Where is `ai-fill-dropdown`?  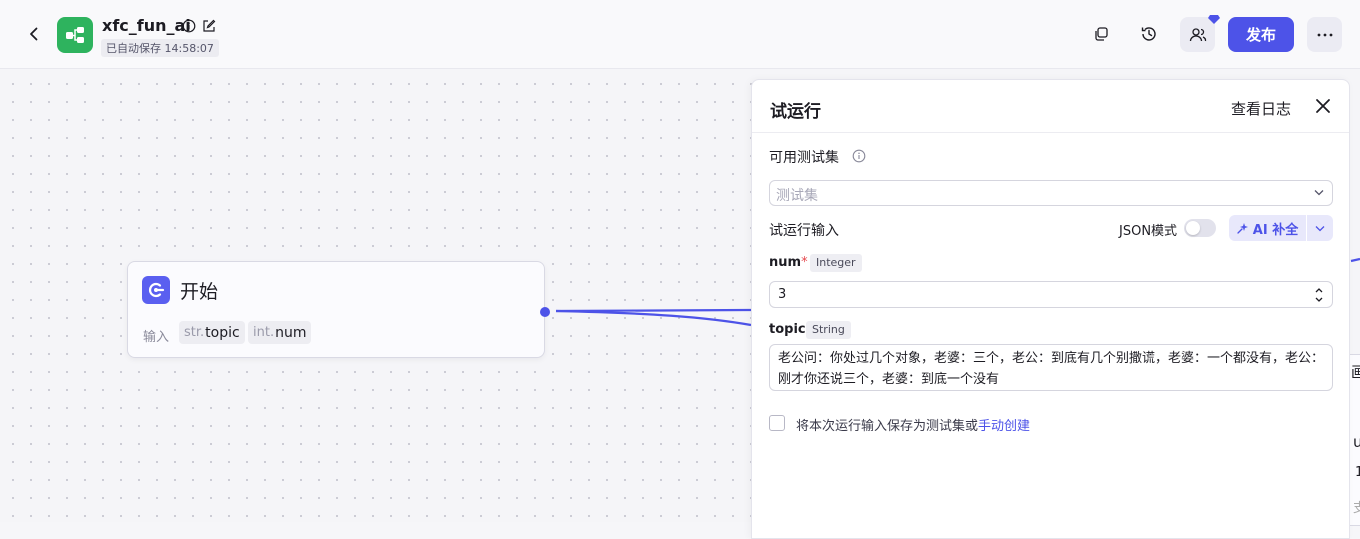 ai-fill-dropdown is located at coordinates (1320, 228).